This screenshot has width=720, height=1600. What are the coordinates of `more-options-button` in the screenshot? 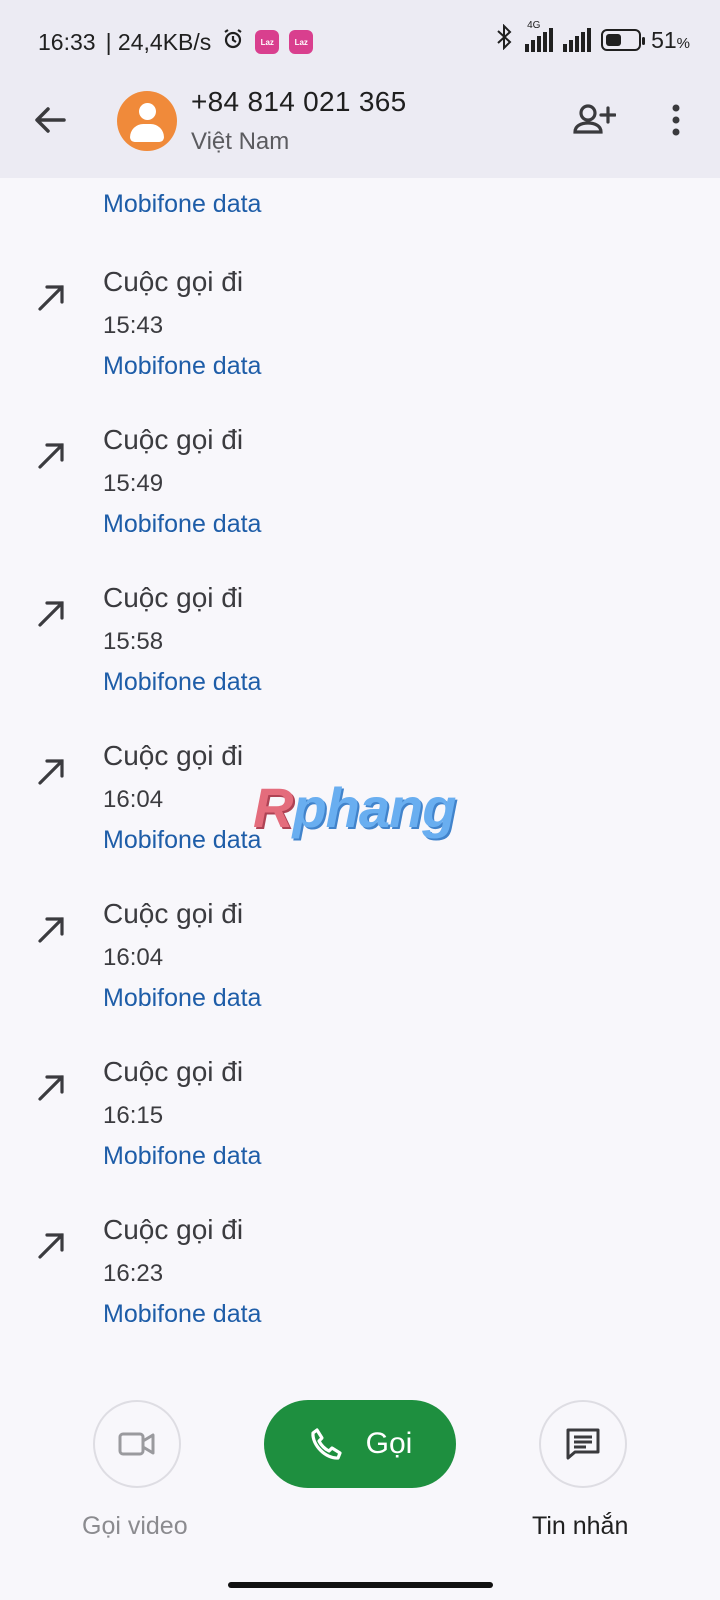 It's located at (676, 120).